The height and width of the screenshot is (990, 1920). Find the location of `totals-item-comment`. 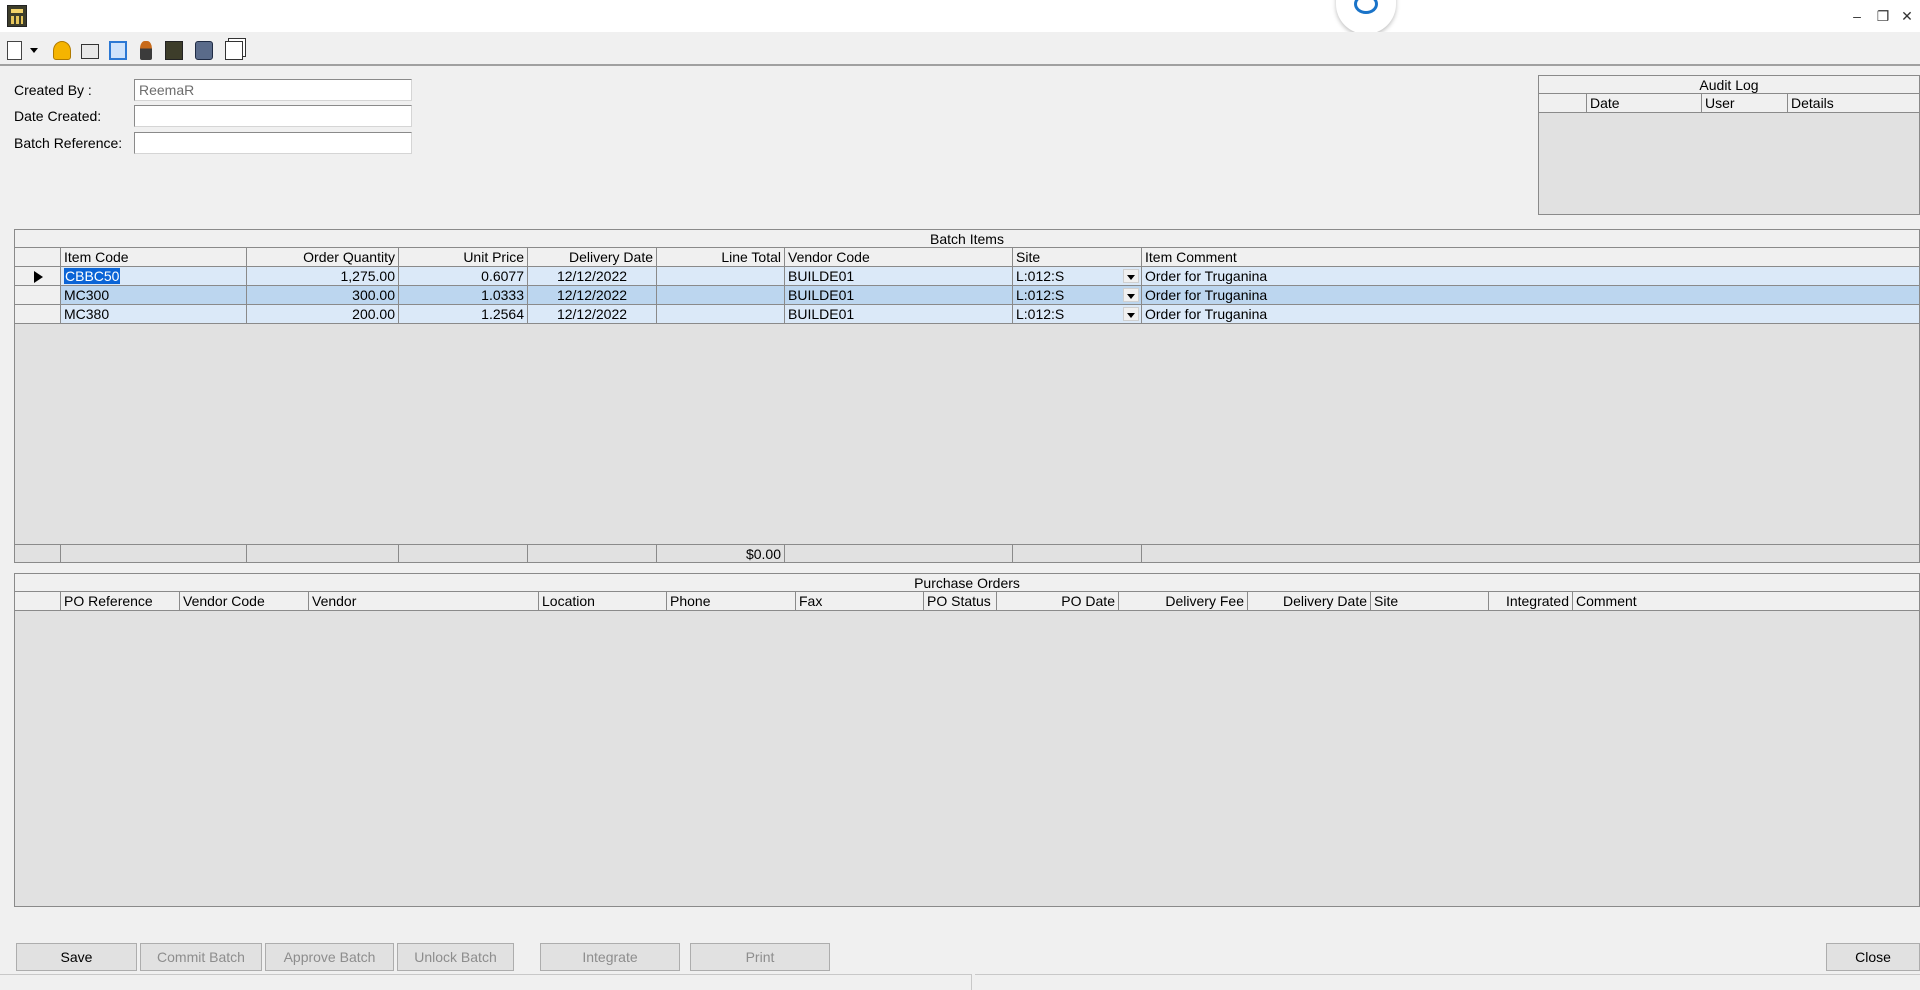

totals-item-comment is located at coordinates (1530, 553).